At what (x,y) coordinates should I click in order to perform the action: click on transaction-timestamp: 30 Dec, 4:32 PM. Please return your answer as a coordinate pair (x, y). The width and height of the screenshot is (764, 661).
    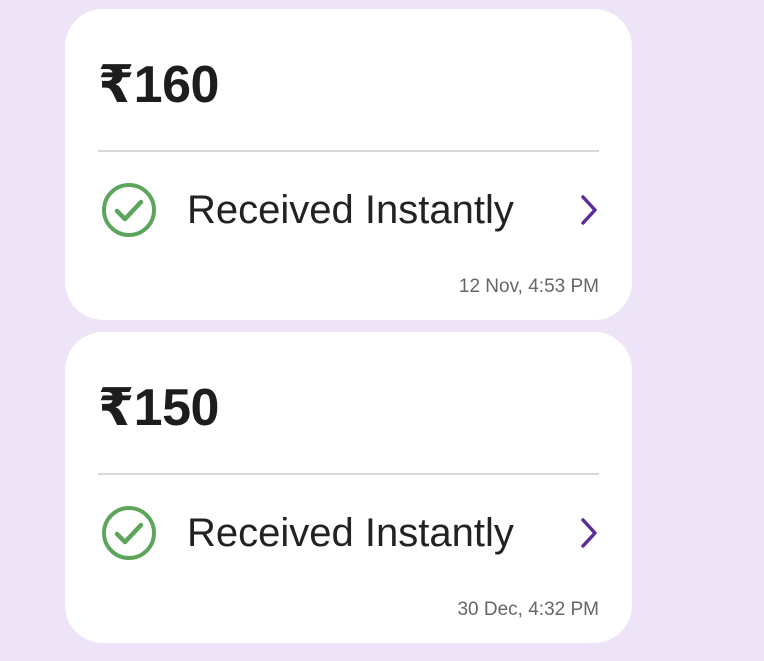
    Looking at the image, I should click on (528, 609).